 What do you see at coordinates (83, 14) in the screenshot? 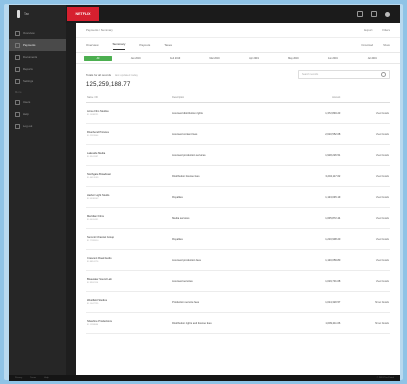
I see `brand-logo: NETFLIX` at bounding box center [83, 14].